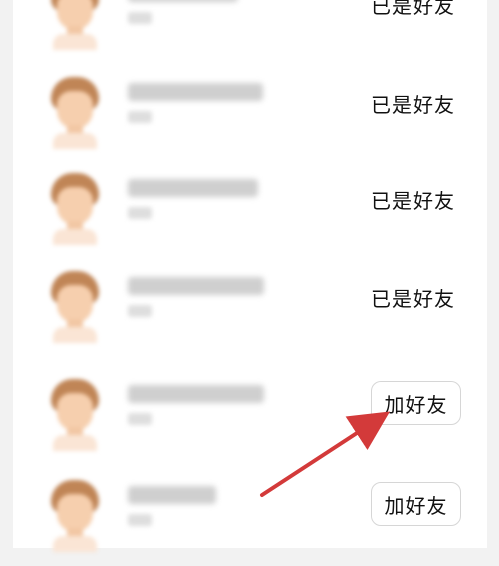  Describe the element at coordinates (250, 32) in the screenshot. I see `list-item: 已是好友` at that location.